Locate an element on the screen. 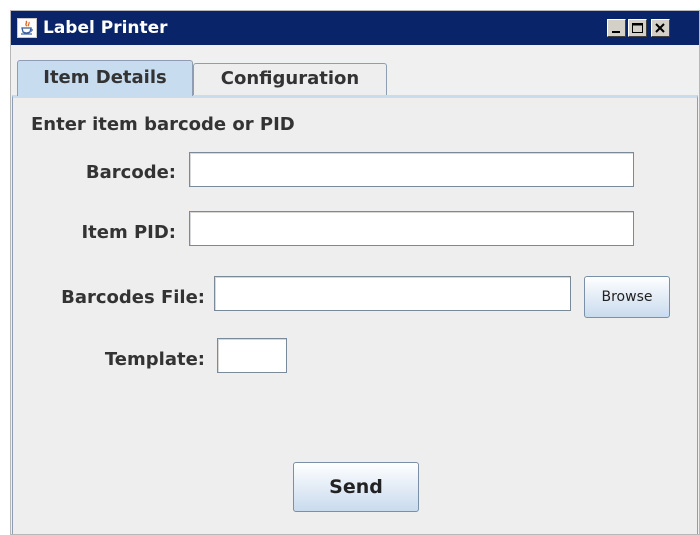  barcode-input is located at coordinates (411, 169).